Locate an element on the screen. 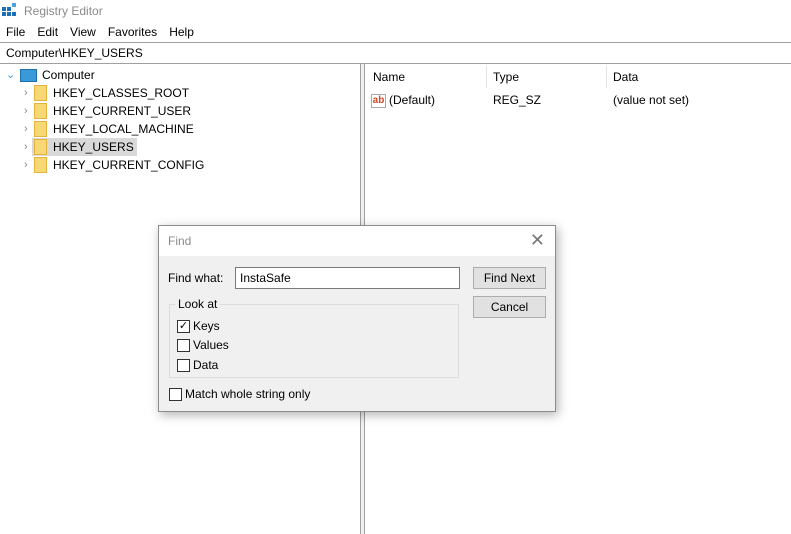 The image size is (791, 534). tree-item-hkey-users: › HKEY_USERS is located at coordinates (80, 147).